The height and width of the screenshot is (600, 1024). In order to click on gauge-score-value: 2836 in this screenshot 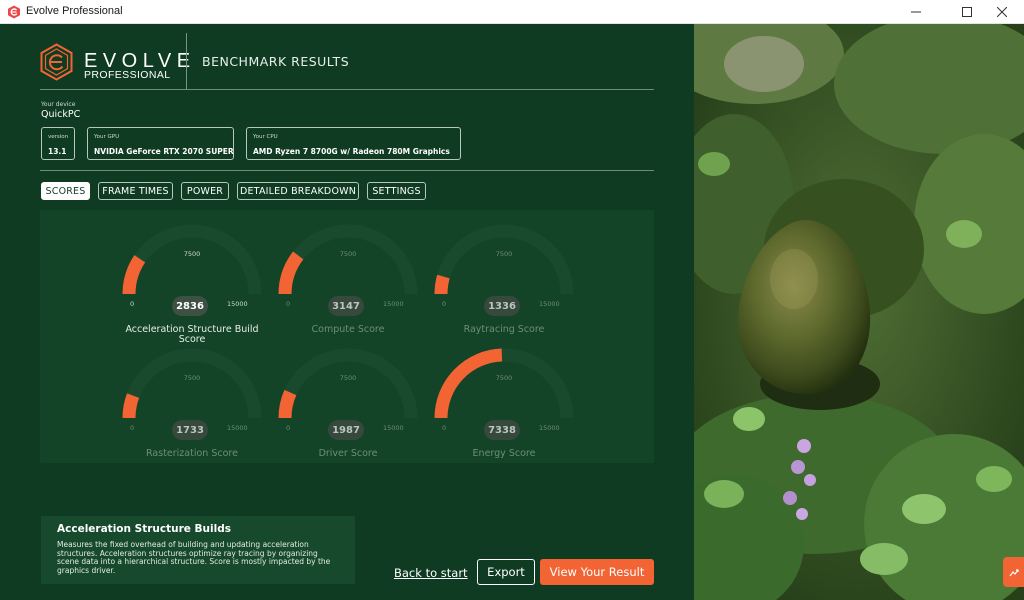, I will do `click(190, 306)`.